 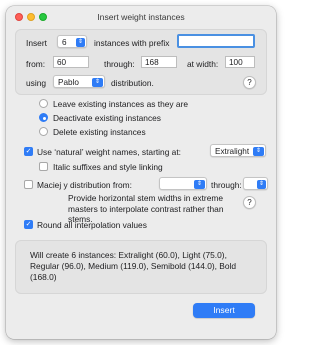 What do you see at coordinates (203, 64) in the screenshot?
I see `width-label: at width:` at bounding box center [203, 64].